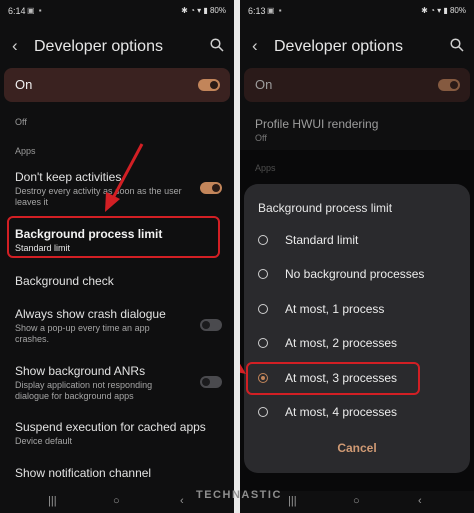  I want to click on option-label: At most, 2 processes, so click(341, 343).